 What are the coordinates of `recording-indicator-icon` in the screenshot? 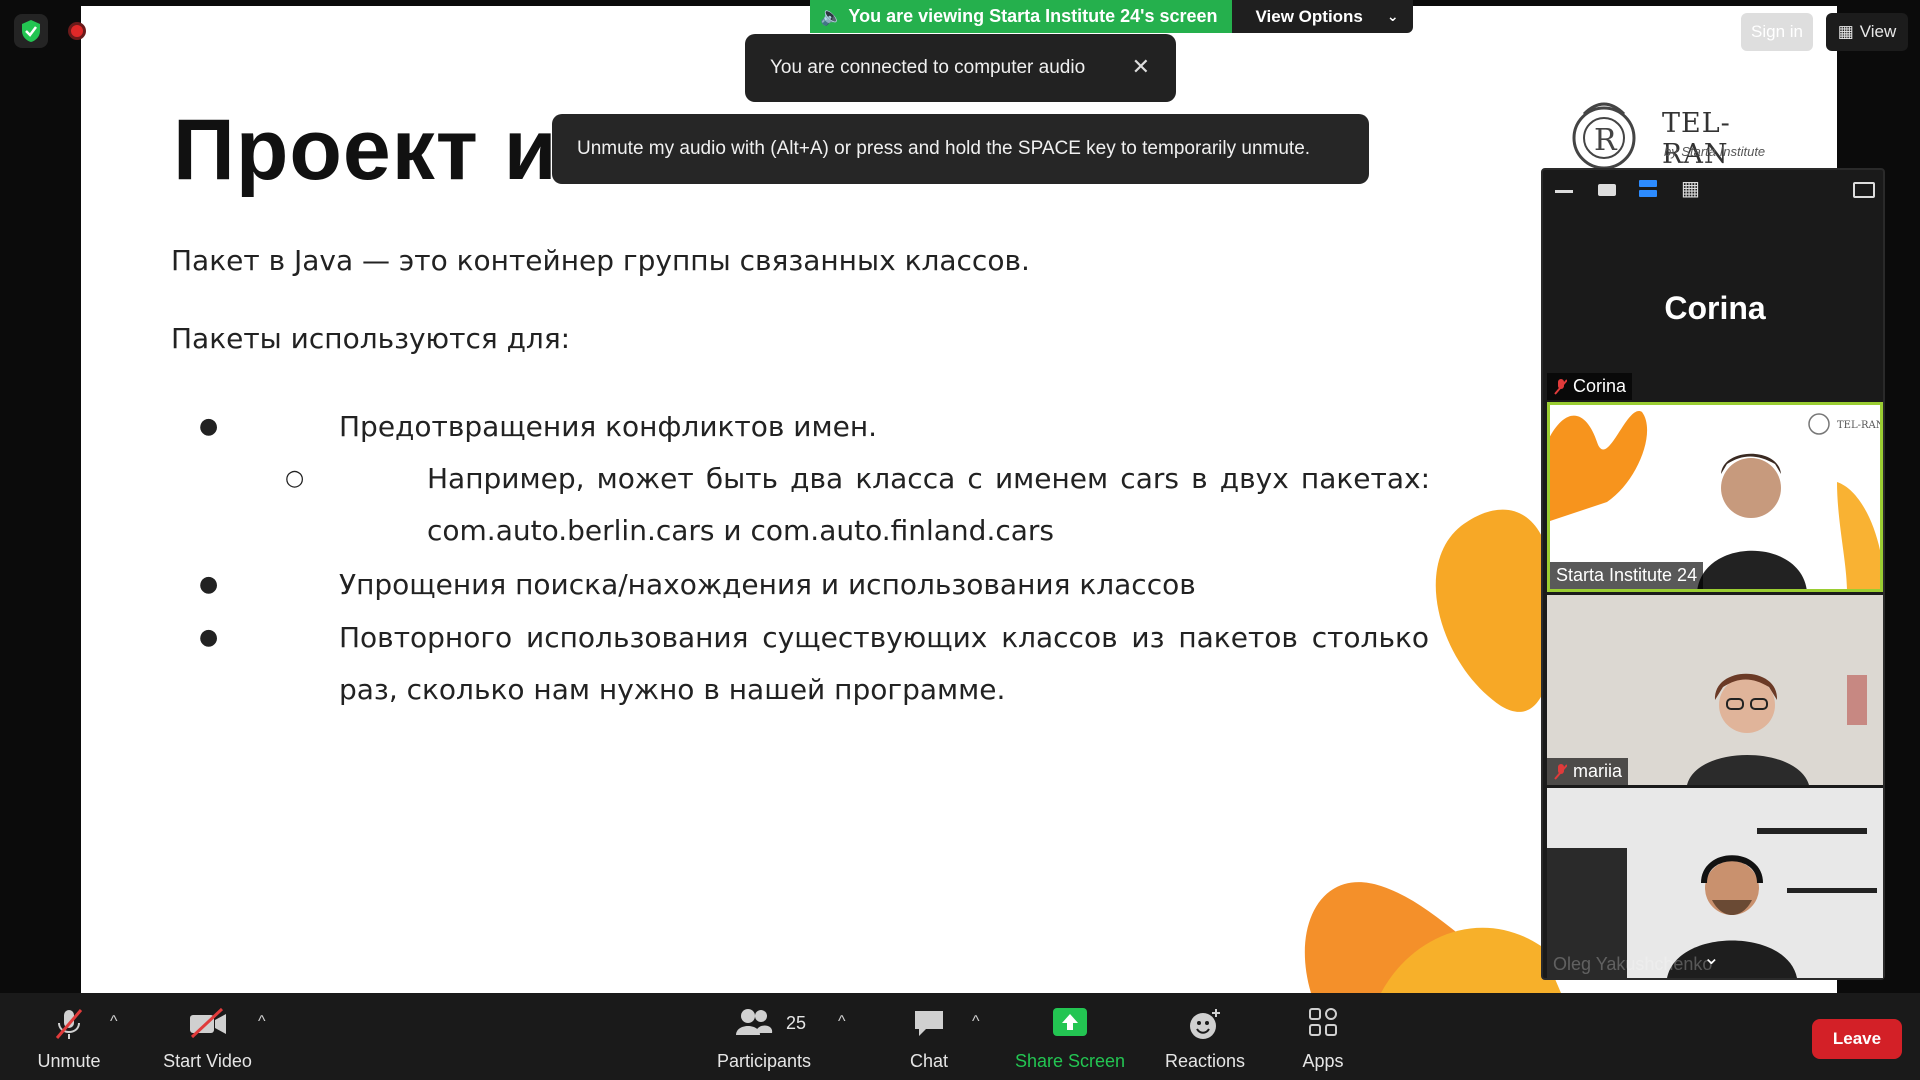 It's located at (77, 31).